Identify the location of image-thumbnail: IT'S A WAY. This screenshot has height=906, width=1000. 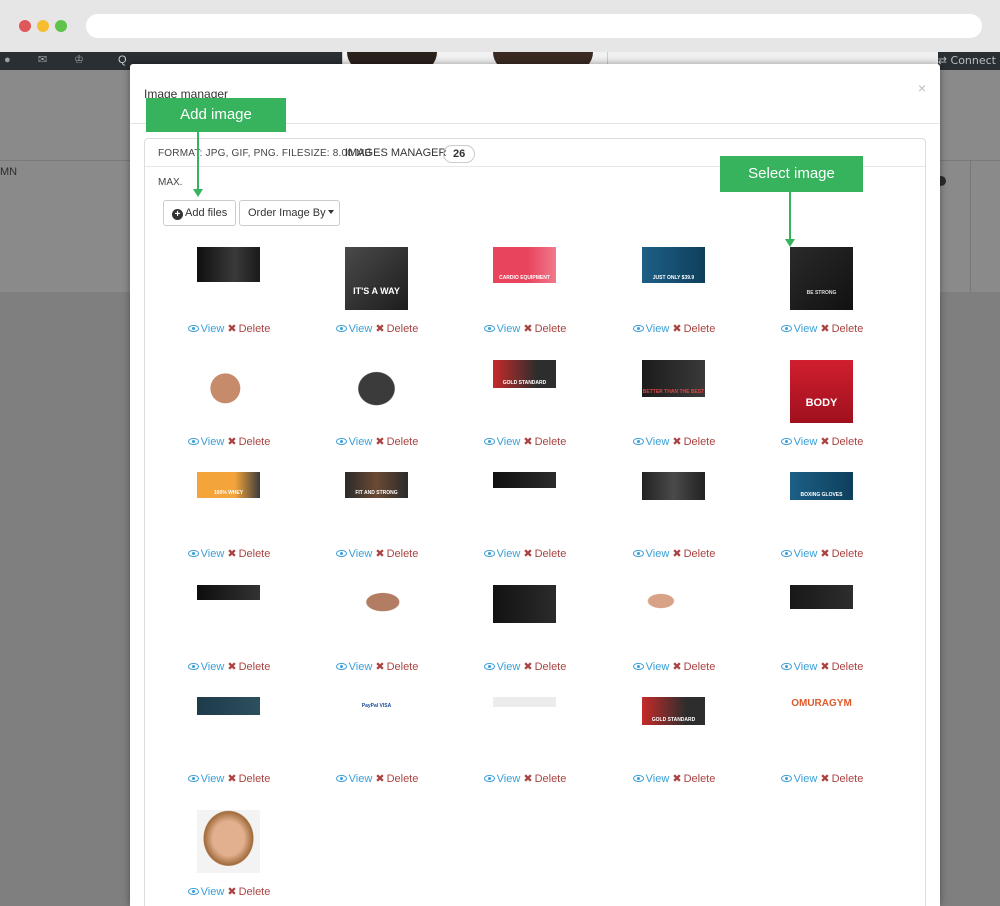
(376, 278).